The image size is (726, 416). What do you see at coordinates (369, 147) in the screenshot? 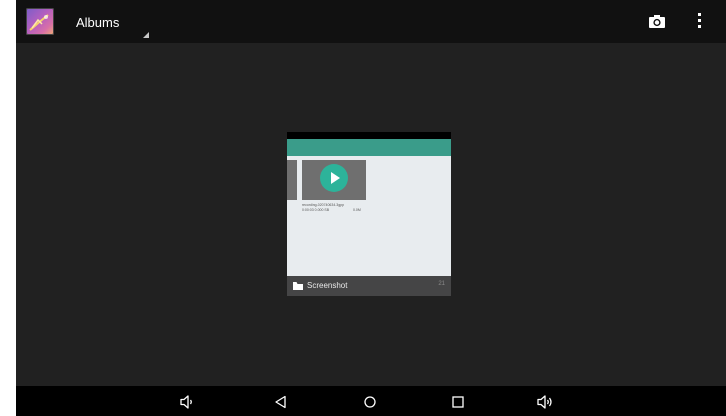
I see `thumbnail-toolbar` at bounding box center [369, 147].